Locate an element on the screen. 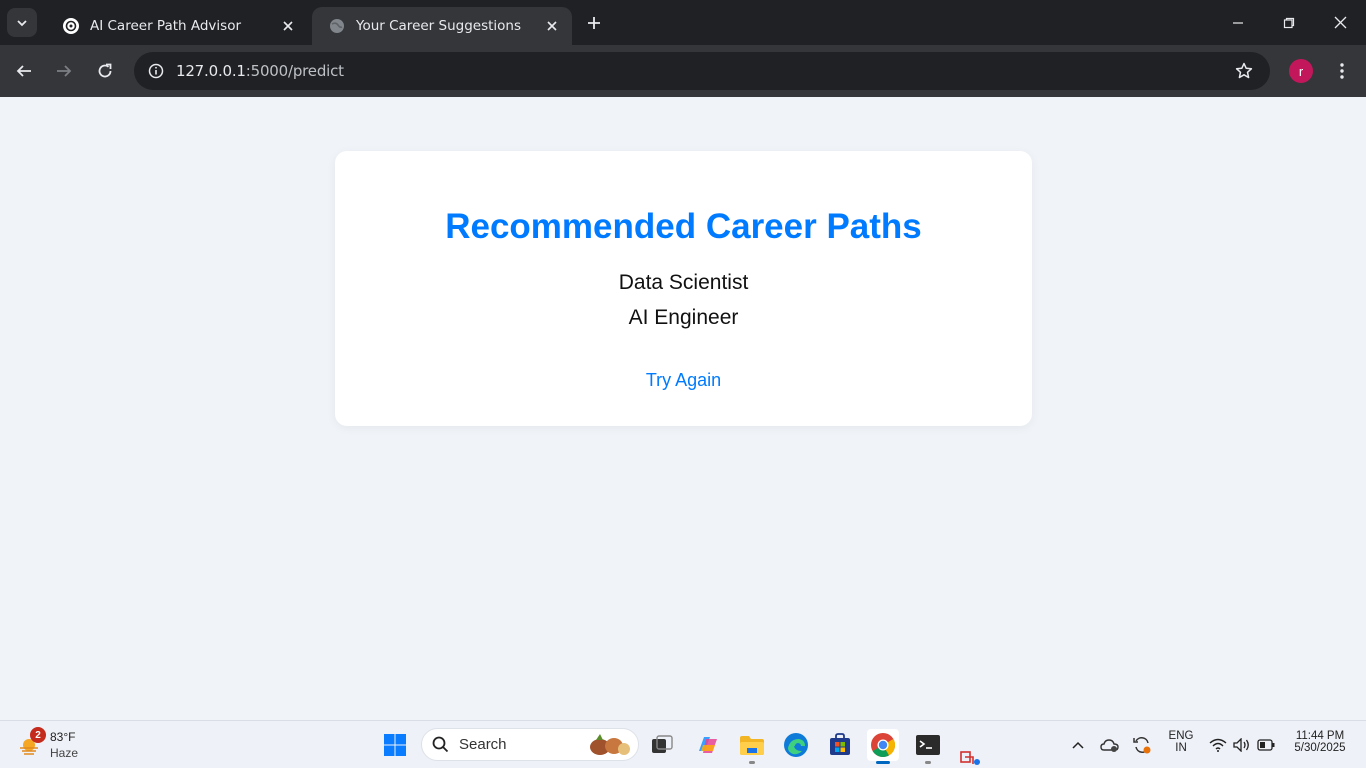  weather-temp: 83°F is located at coordinates (63, 737).